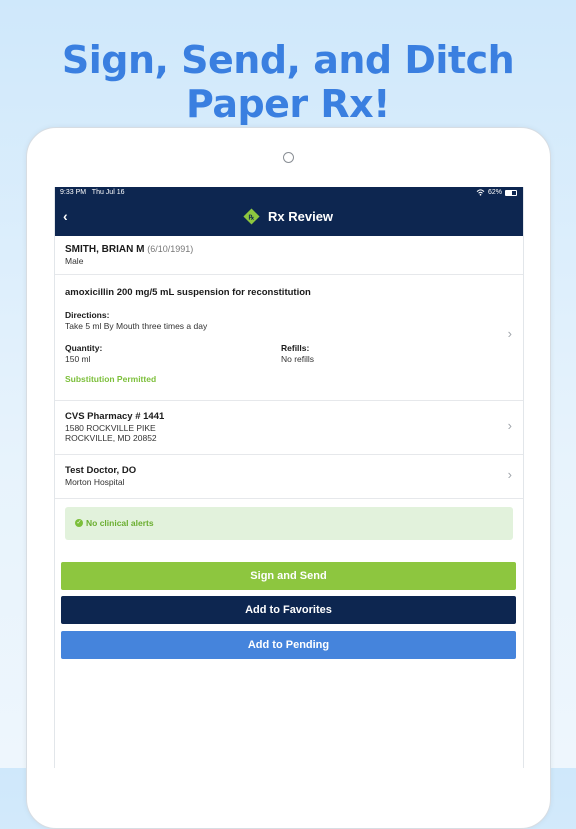 The image size is (576, 829). I want to click on status-time: 9:33 PM, so click(73, 192).